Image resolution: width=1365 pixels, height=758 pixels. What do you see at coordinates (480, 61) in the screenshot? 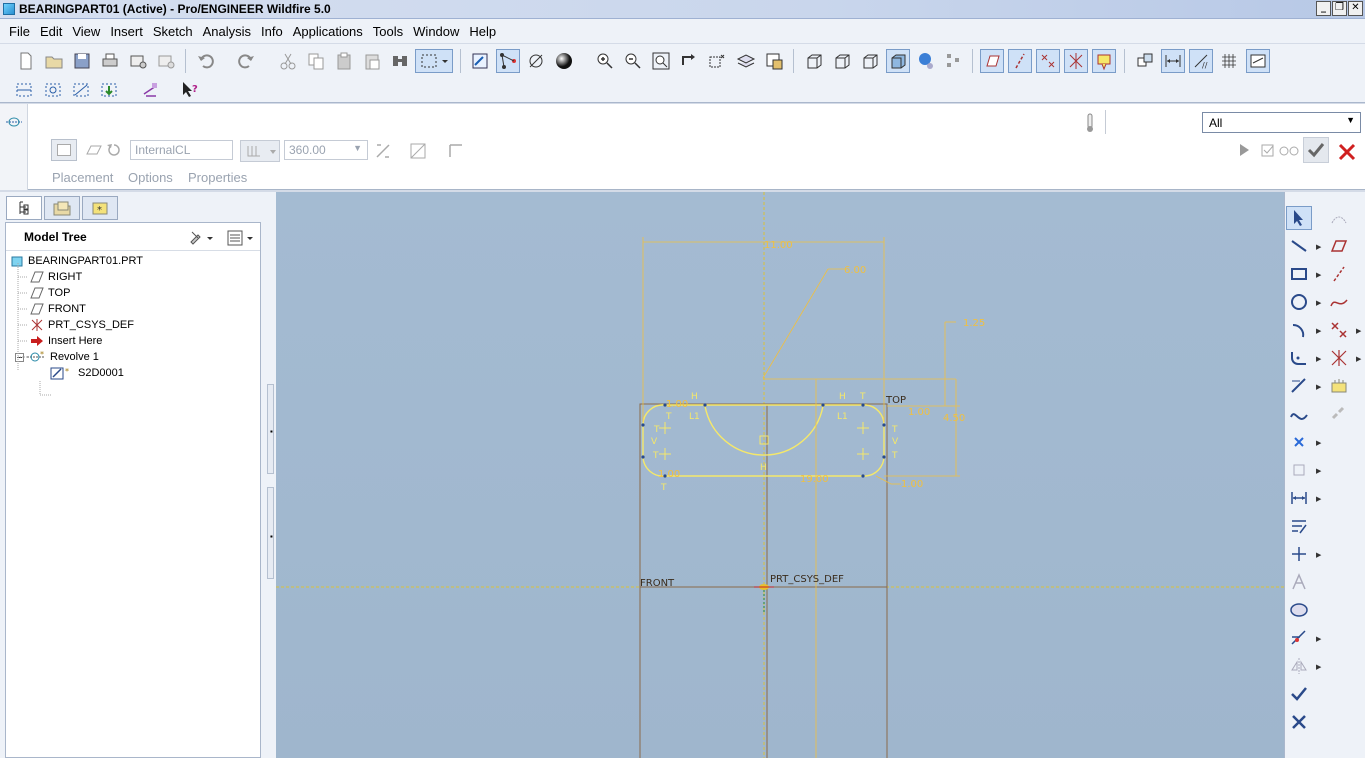
I see `repaint-icon` at bounding box center [480, 61].